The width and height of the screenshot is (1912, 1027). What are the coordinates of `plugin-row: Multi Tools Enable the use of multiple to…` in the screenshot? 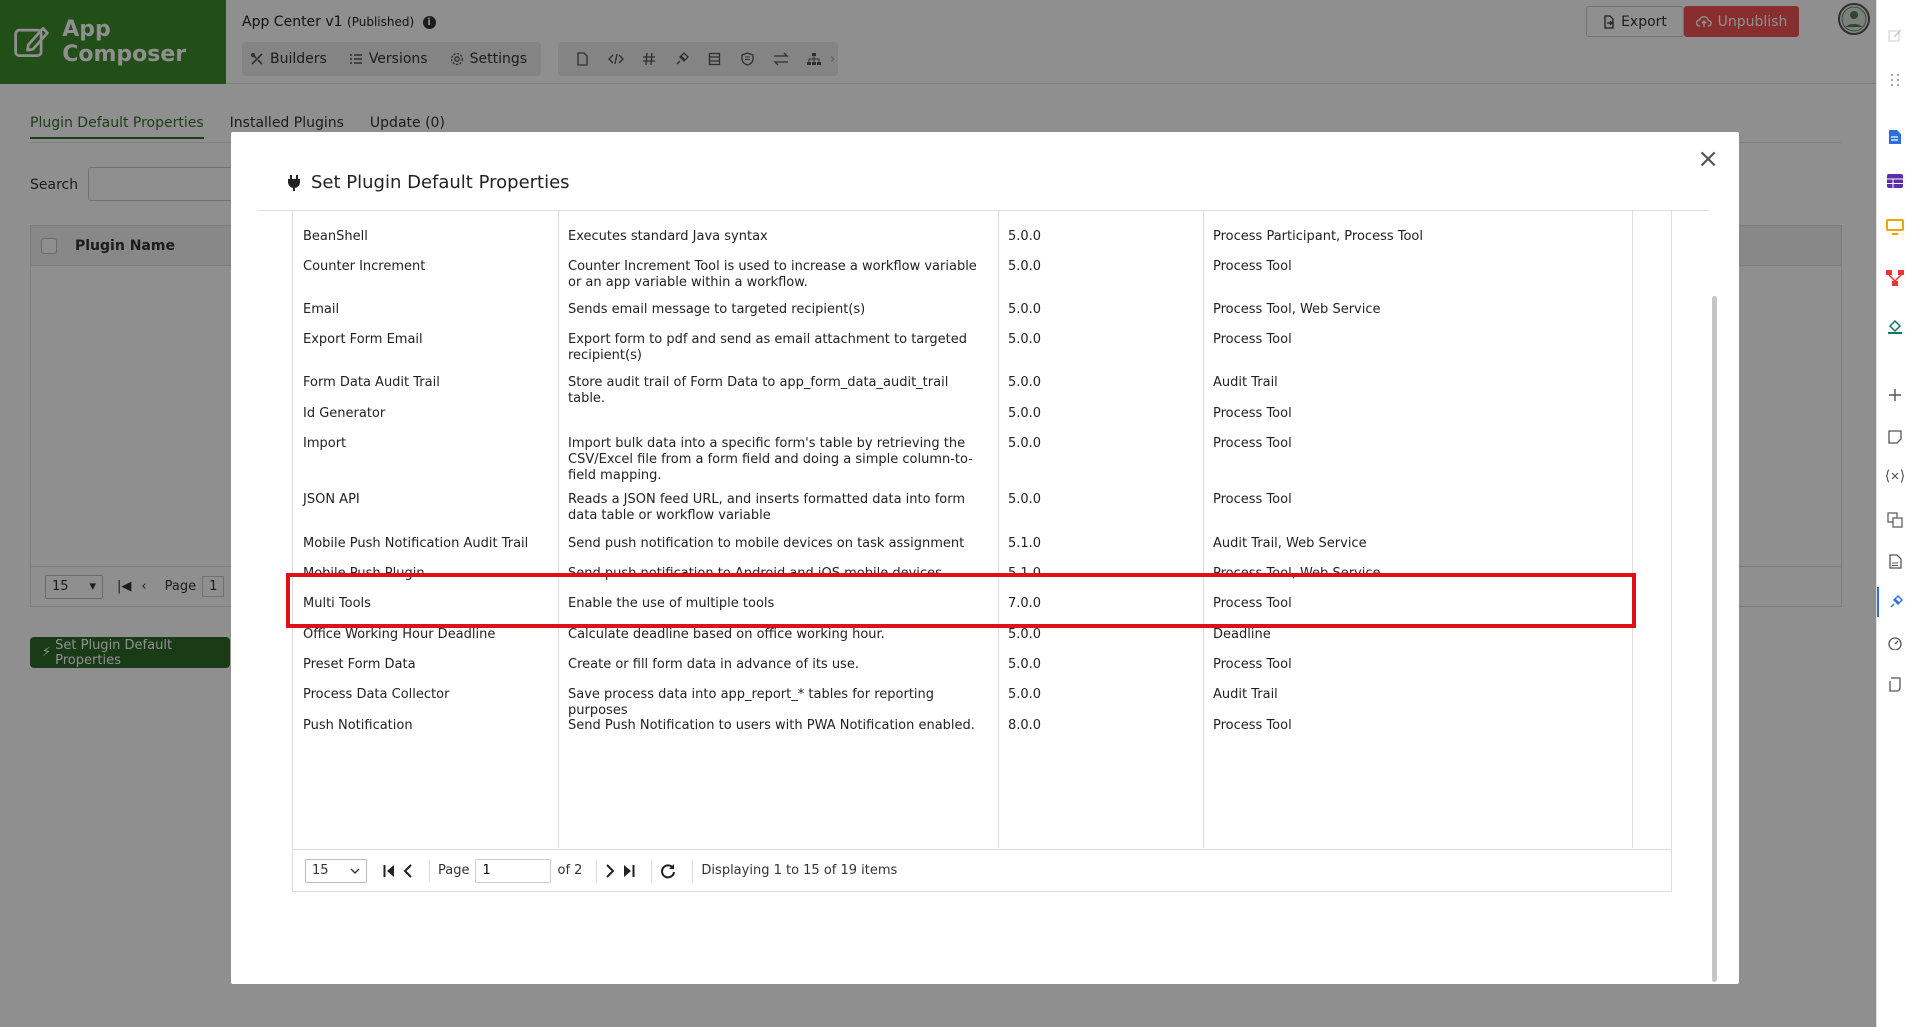 It's located at (962, 604).